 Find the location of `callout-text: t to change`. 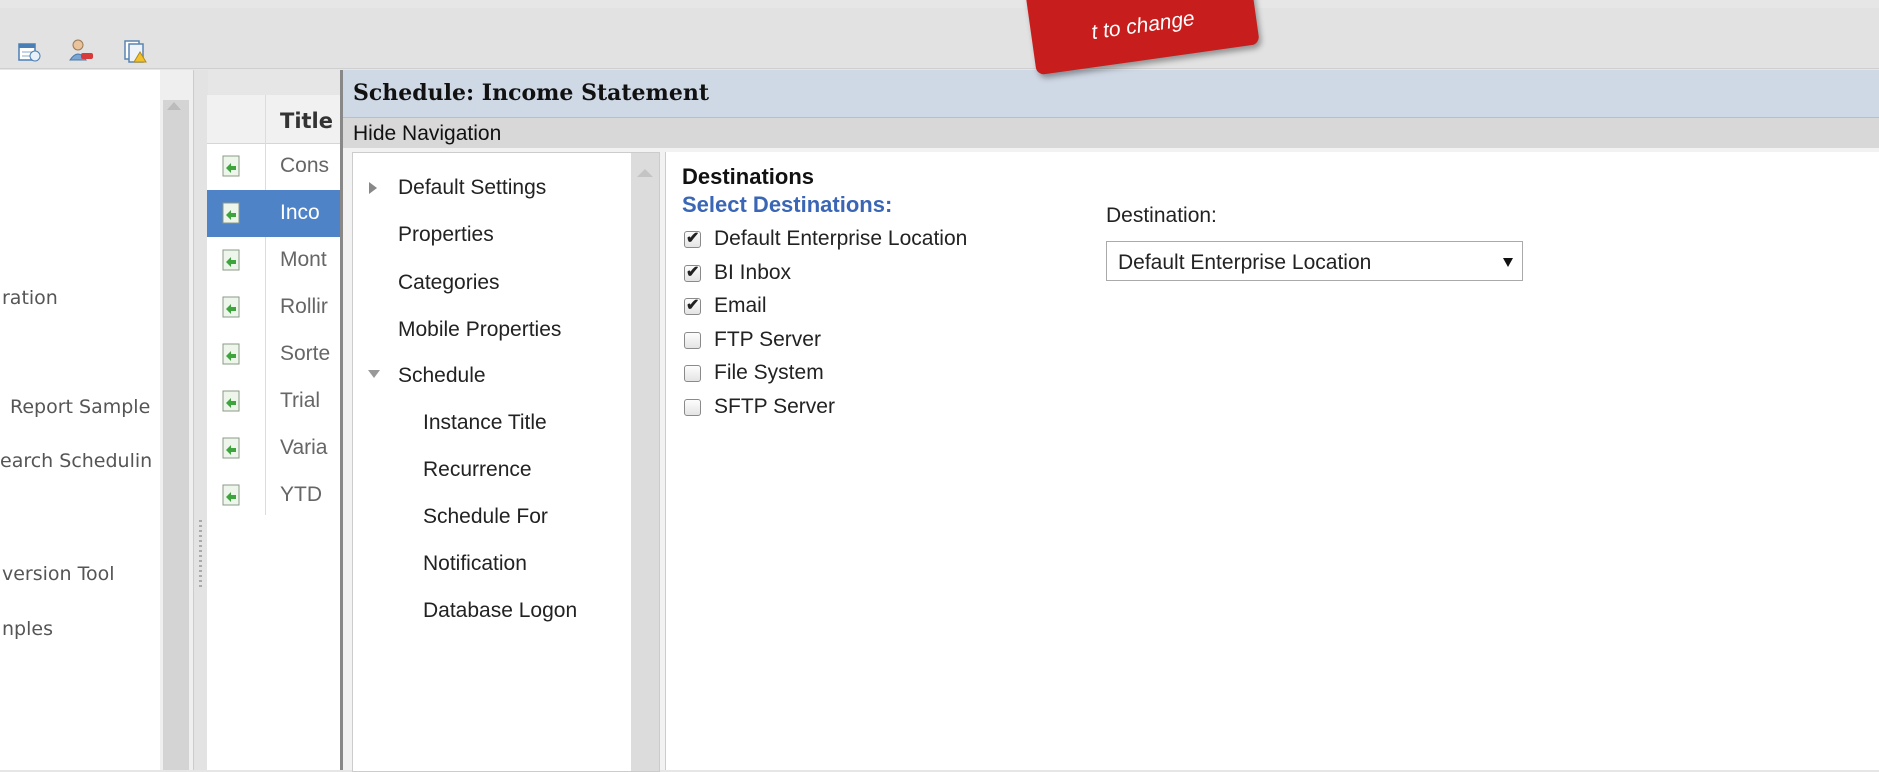

callout-text: t to change is located at coordinates (1143, 25).